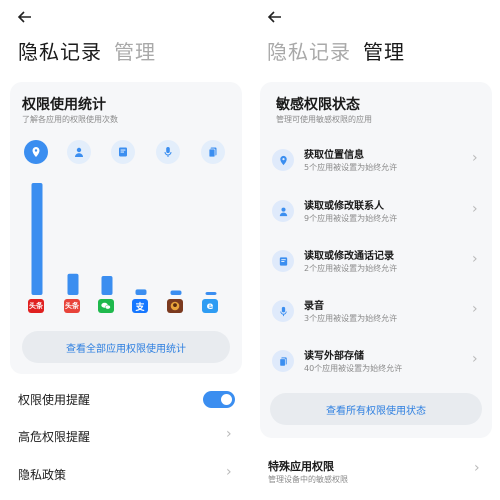  I want to click on game-app-icon, so click(175, 306).